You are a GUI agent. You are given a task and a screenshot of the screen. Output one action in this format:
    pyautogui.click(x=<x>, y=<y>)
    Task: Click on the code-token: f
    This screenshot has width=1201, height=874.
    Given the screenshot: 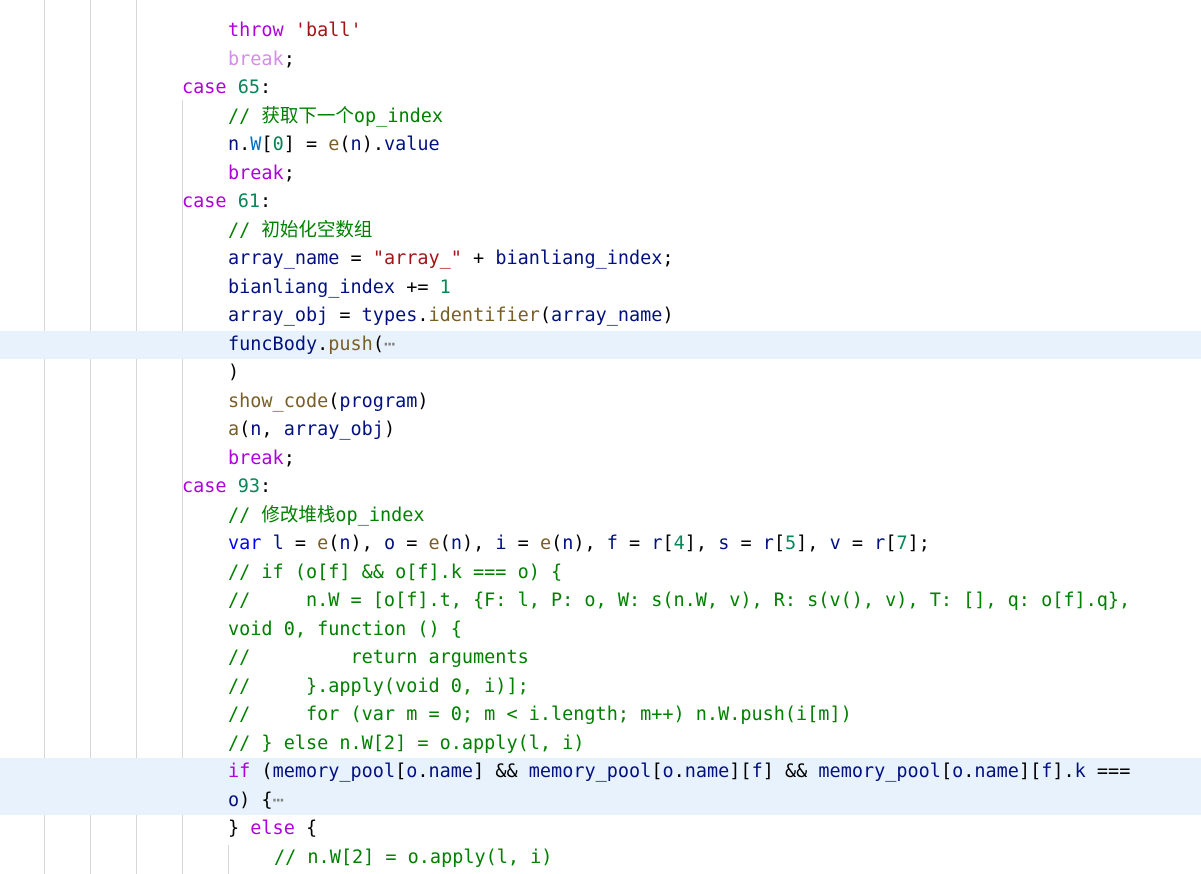 What is the action you would take?
    pyautogui.click(x=757, y=771)
    